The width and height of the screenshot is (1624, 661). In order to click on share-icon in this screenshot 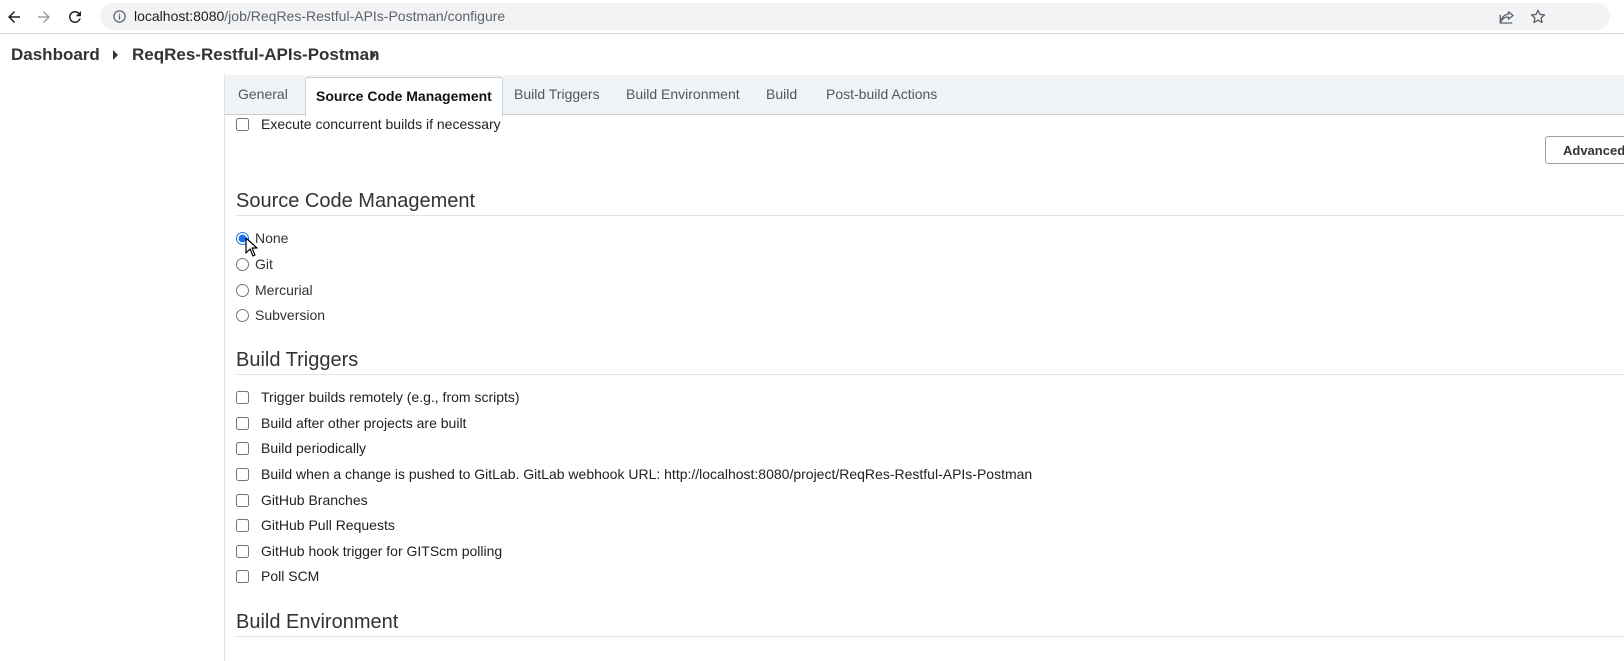, I will do `click(1507, 17)`.